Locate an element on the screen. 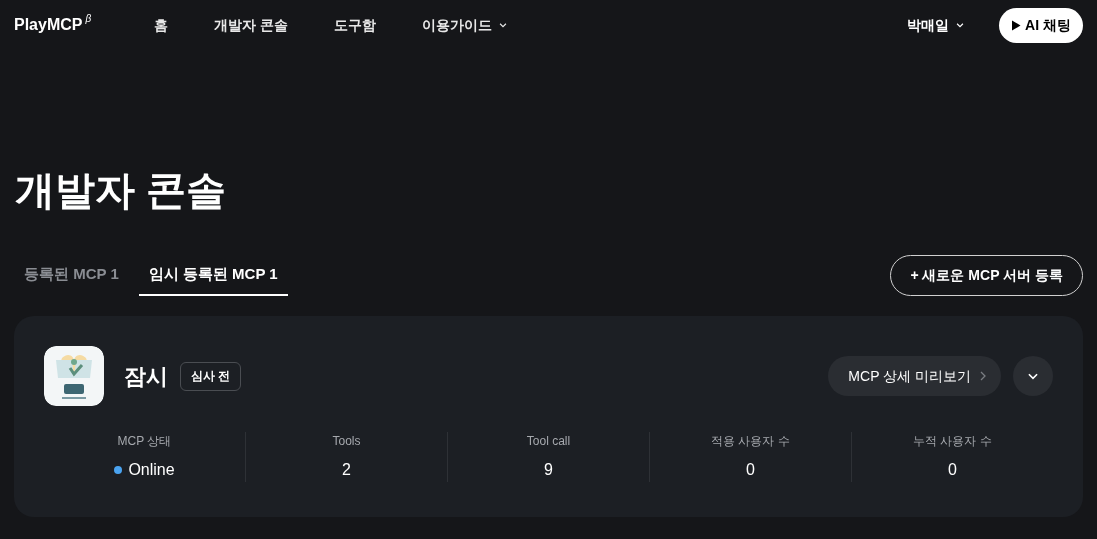 Image resolution: width=1097 pixels, height=539 pixels. logo: PlayMCP is located at coordinates (48, 25).